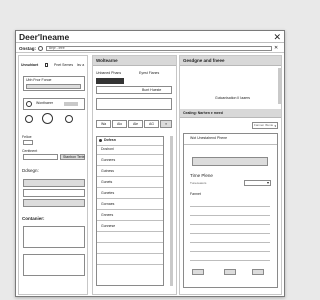  Describe the element at coordinates (107, 193) in the screenshot. I see `list-item-4: Gunetes` at that location.